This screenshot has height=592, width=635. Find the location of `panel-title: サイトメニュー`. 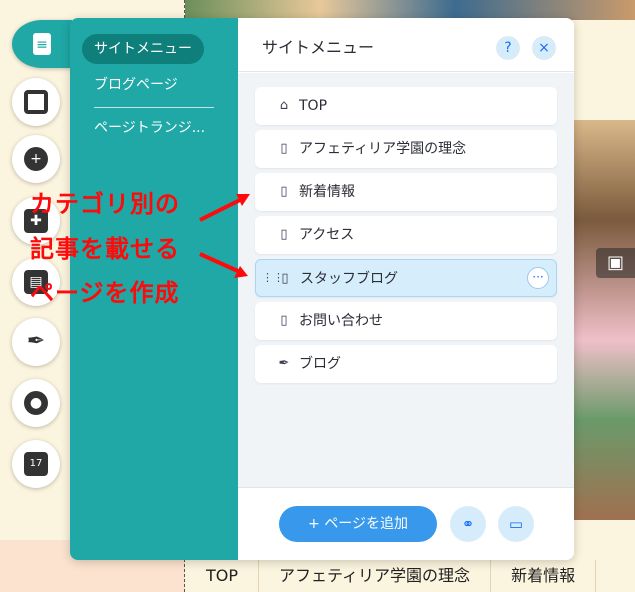

panel-title: サイトメニュー is located at coordinates (318, 47).